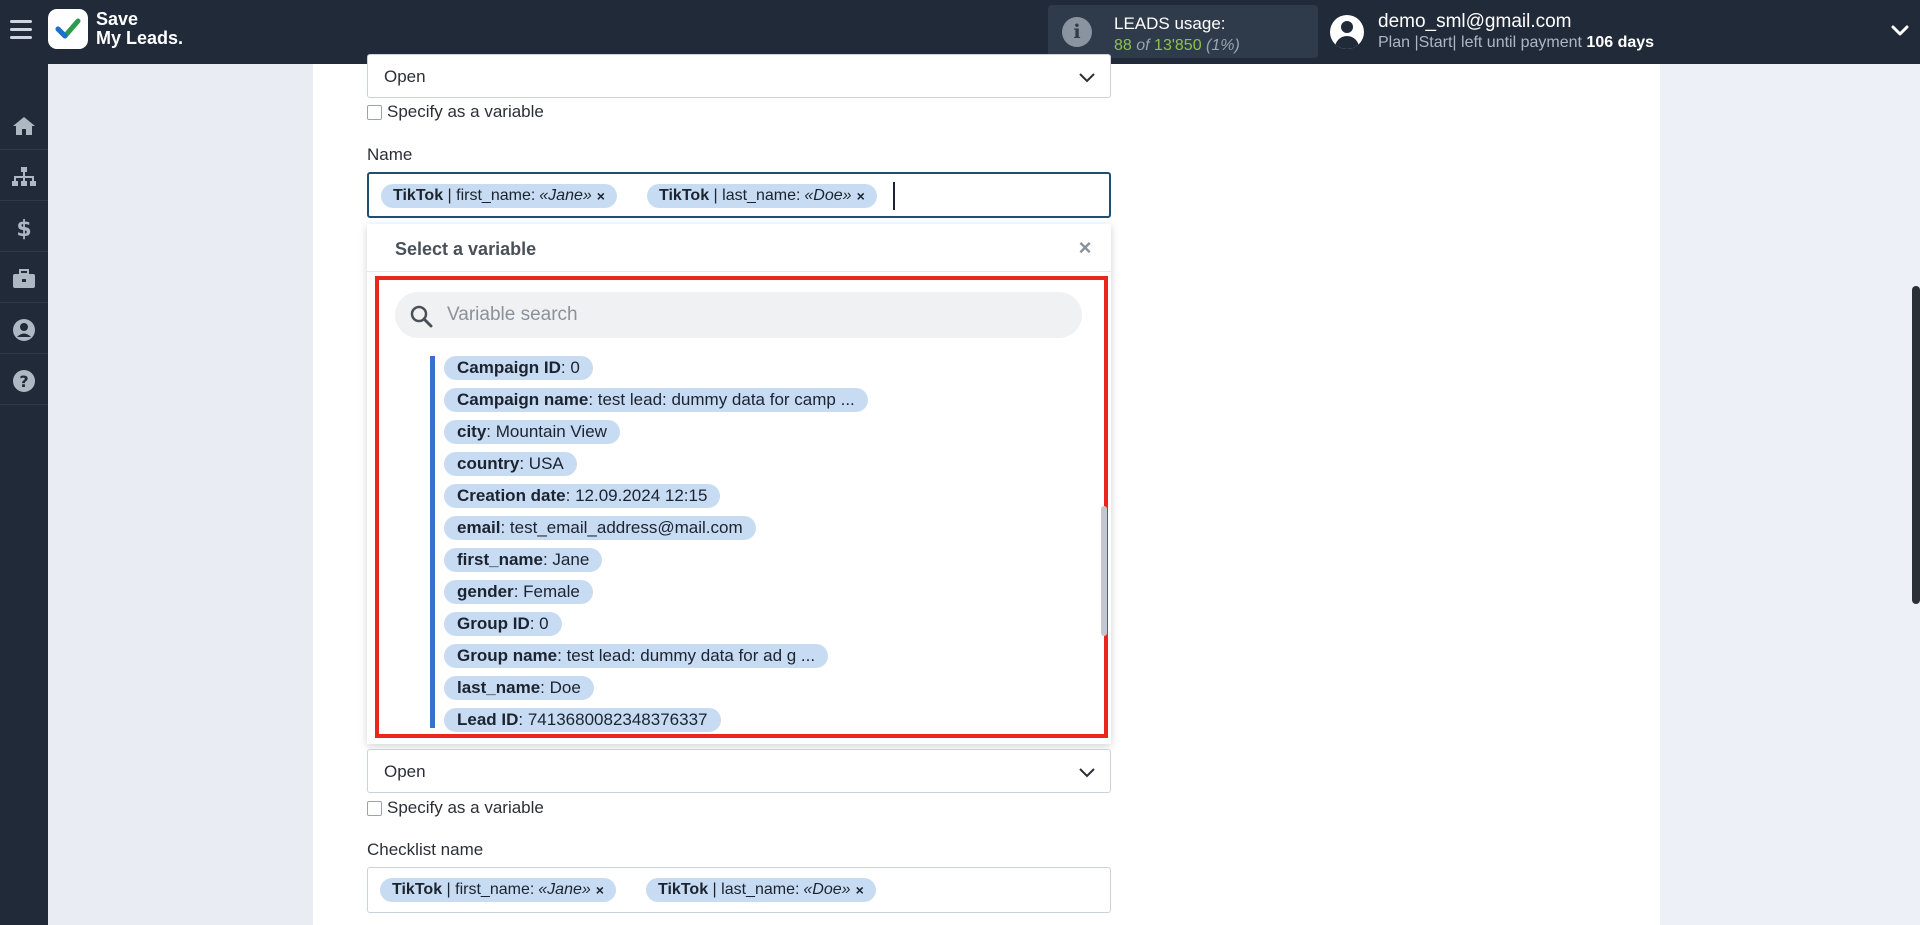  What do you see at coordinates (1077, 32) in the screenshot?
I see `info-icon: i` at bounding box center [1077, 32].